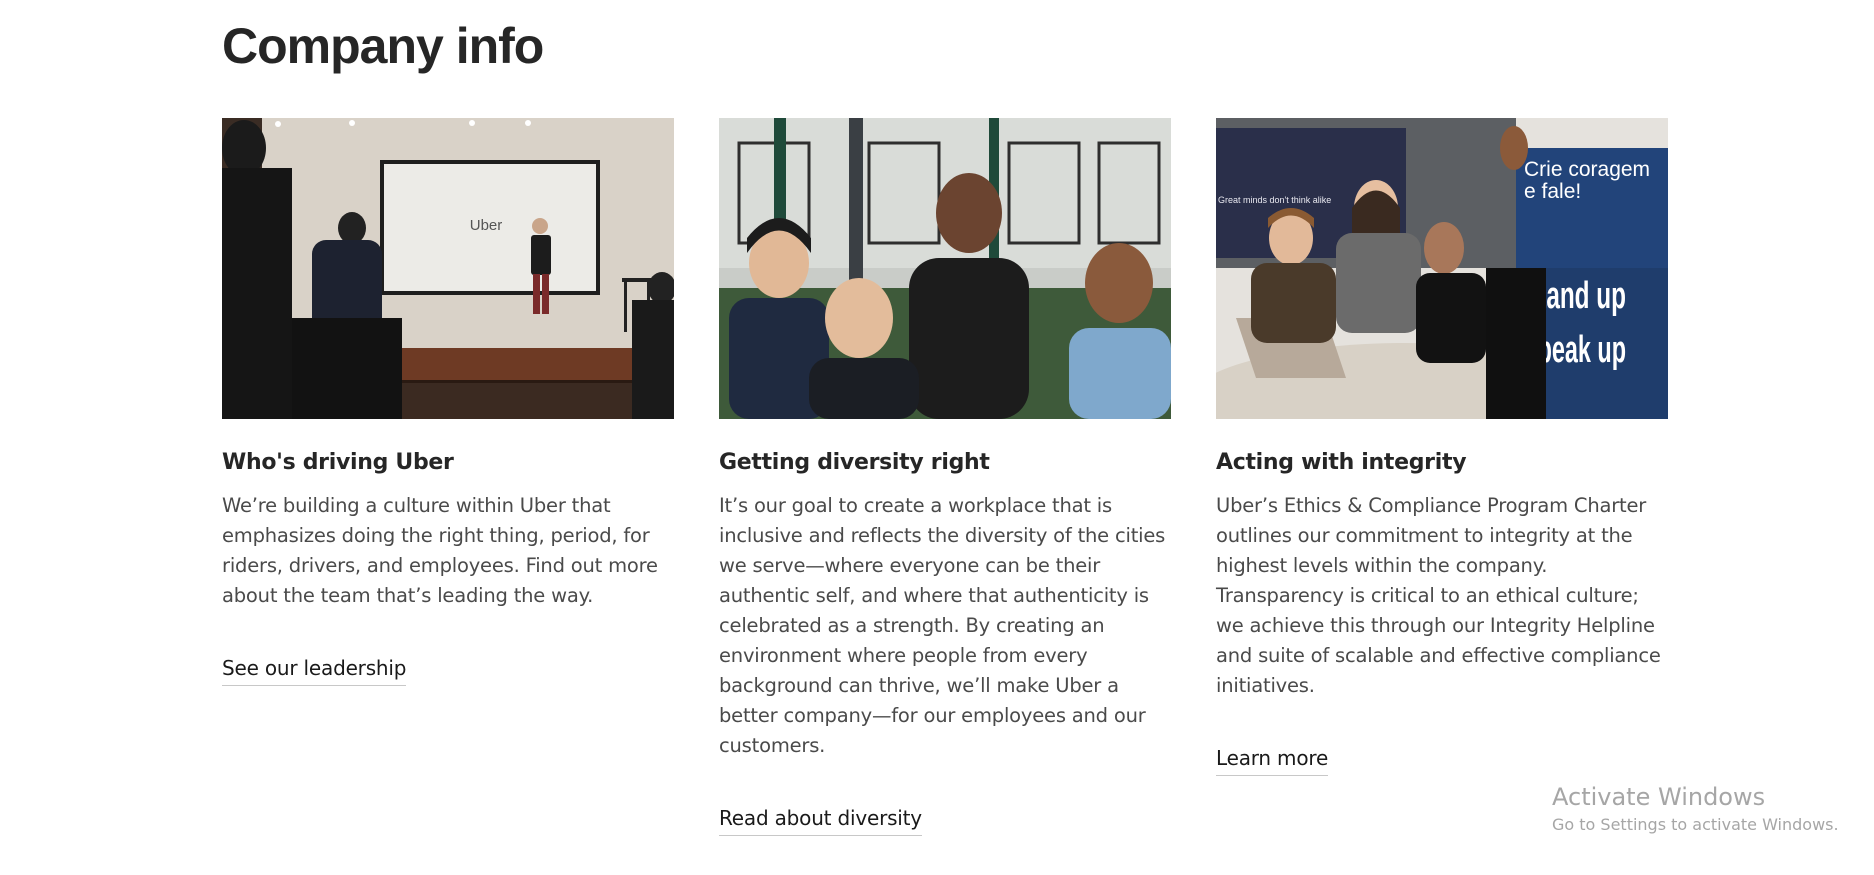 The height and width of the screenshot is (875, 1874). I want to click on banner-text-line-1: Crie coragem, so click(1587, 169).